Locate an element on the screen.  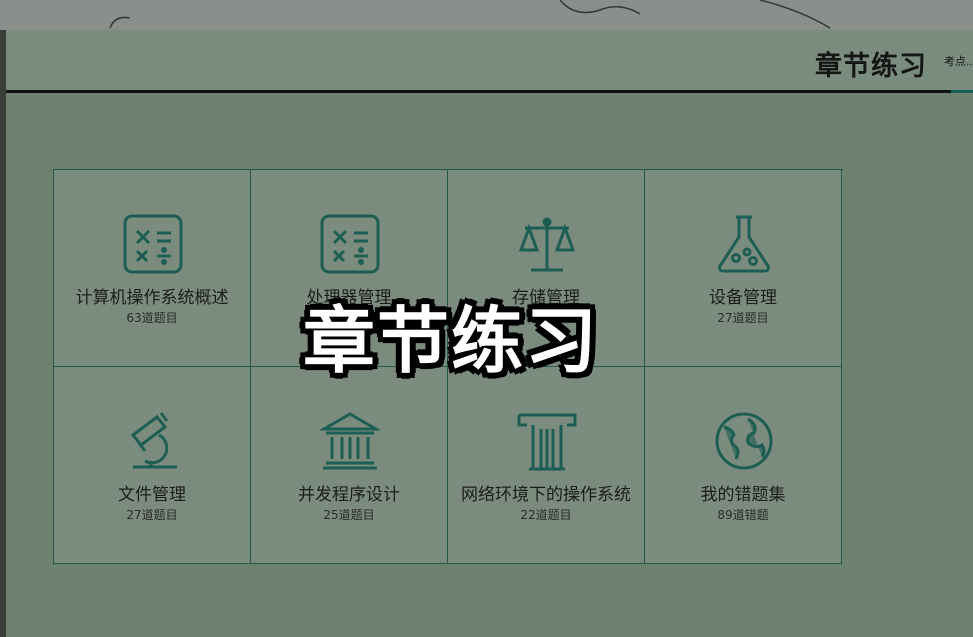
chapter-card: 并发程序设计 25道题目 is located at coordinates (349, 465).